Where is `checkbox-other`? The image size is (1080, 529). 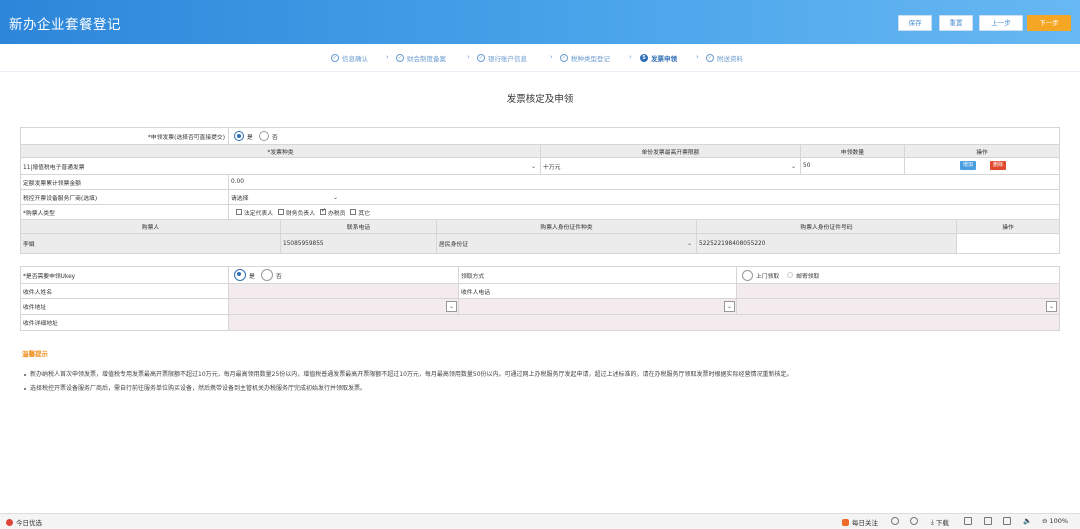 checkbox-other is located at coordinates (353, 212).